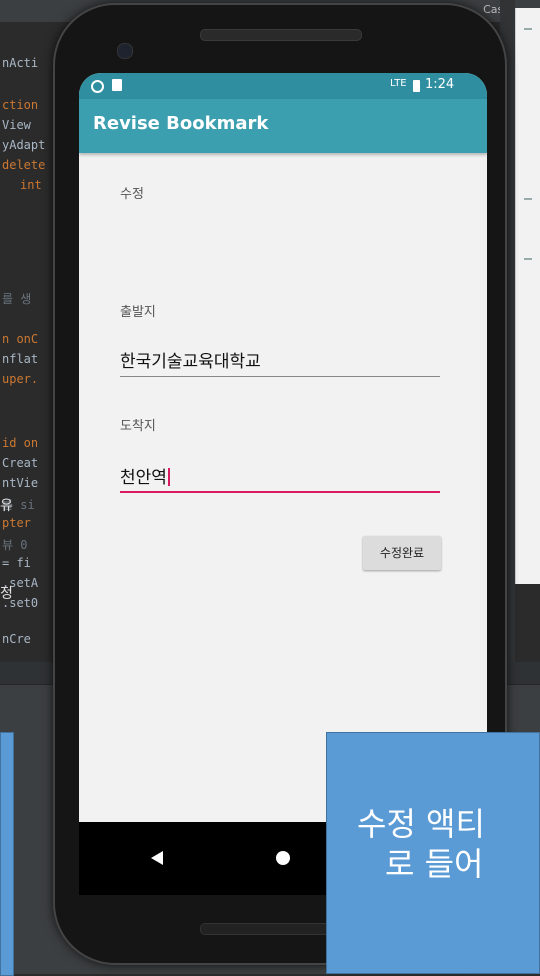 The image size is (540, 976). I want to click on section-label: 수정, so click(132, 194).